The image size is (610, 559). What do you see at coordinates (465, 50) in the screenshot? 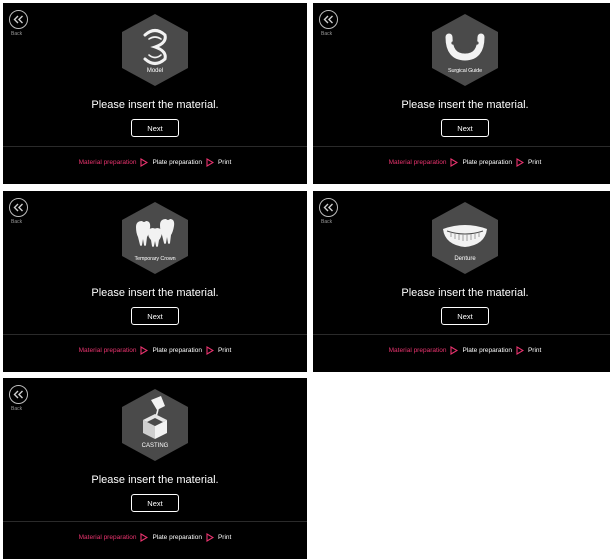
I see `material-type-hexagon: Surgical Guide` at bounding box center [465, 50].